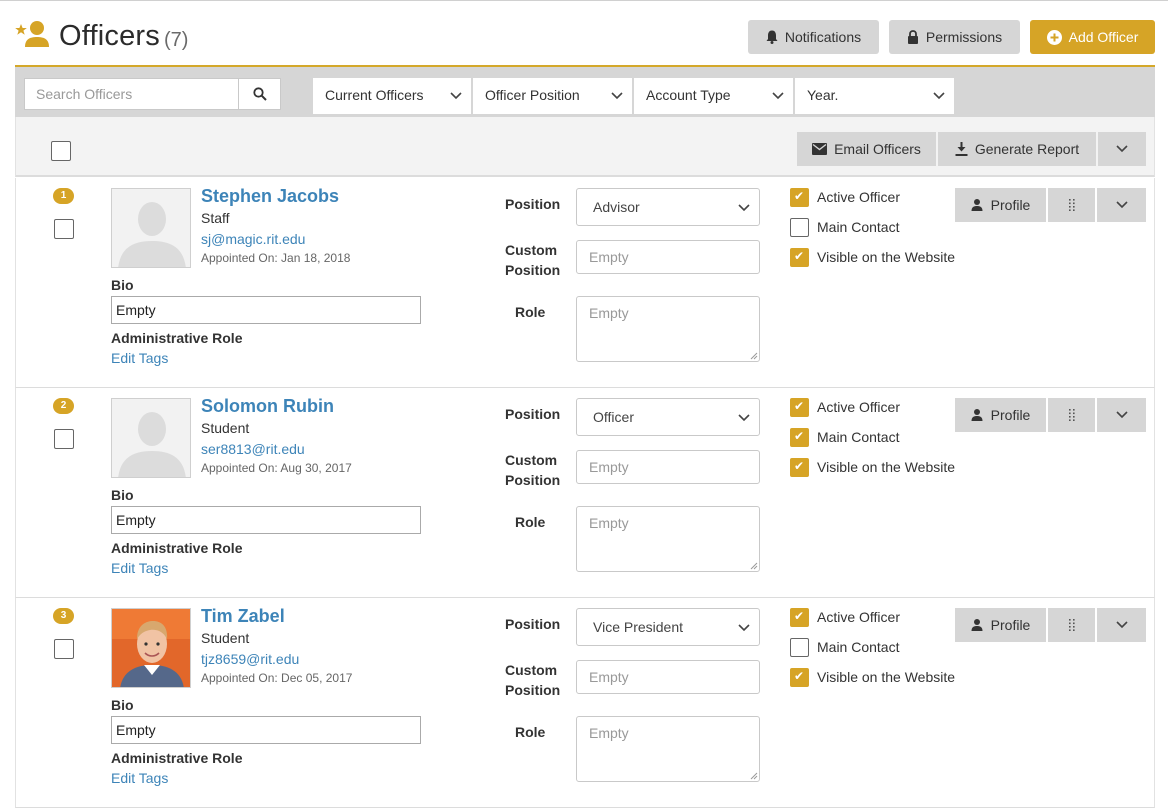 The height and width of the screenshot is (809, 1168). I want to click on avatar-placeholder-icon, so click(151, 438).